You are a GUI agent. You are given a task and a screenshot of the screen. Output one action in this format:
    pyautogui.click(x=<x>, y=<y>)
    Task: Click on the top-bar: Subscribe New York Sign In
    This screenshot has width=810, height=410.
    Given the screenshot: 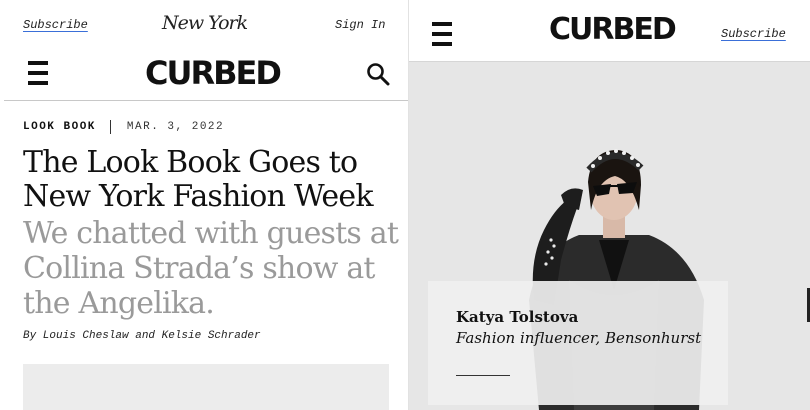 What is the action you would take?
    pyautogui.click(x=204, y=25)
    